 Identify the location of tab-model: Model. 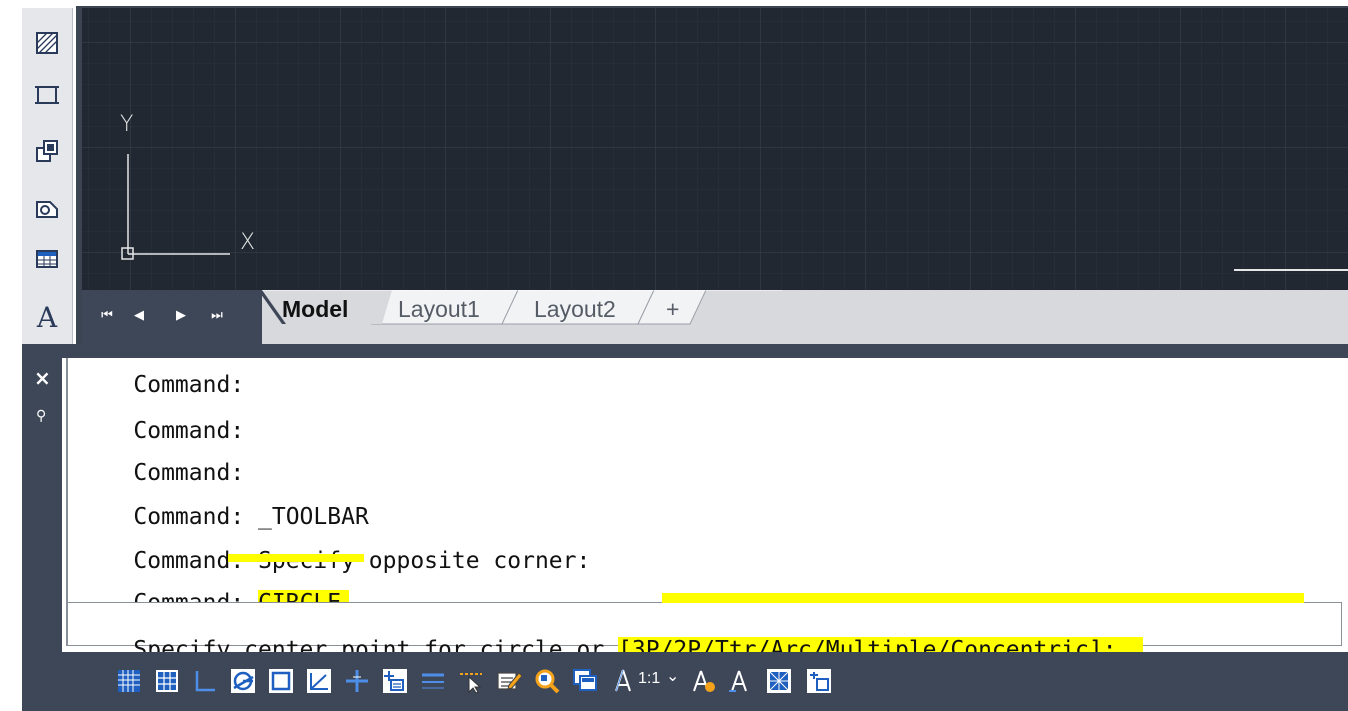
(315, 309).